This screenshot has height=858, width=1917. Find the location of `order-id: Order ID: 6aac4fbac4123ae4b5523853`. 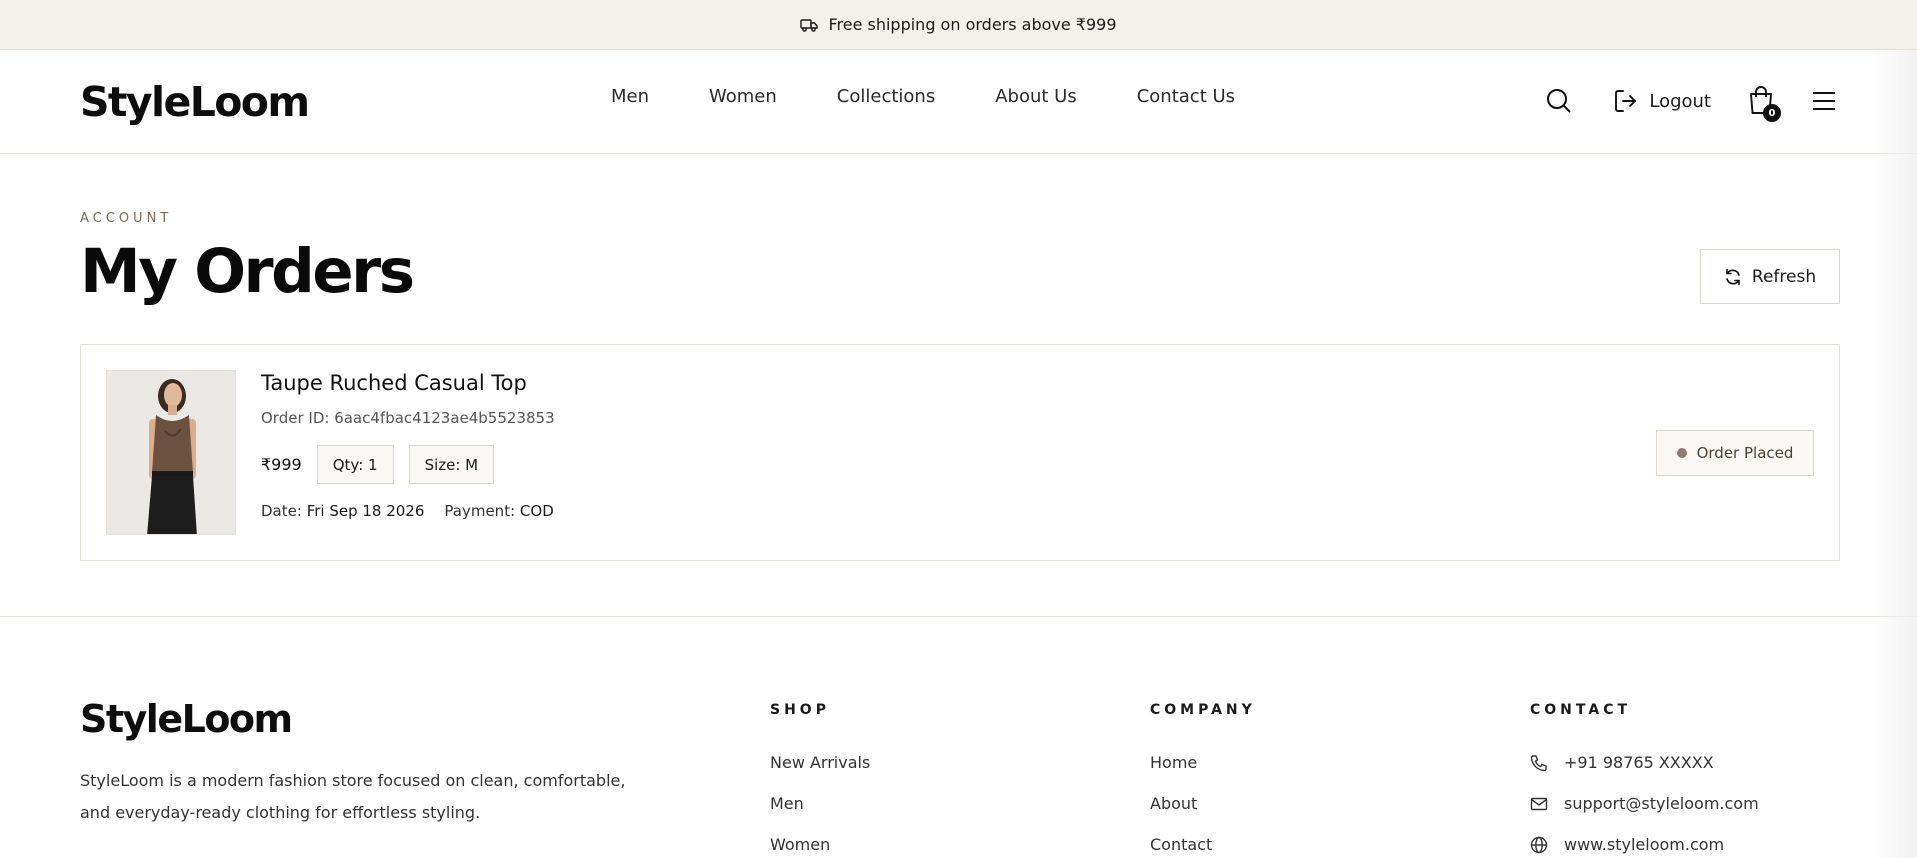

order-id: Order ID: 6aac4fbac4123ae4b5523853 is located at coordinates (408, 418).